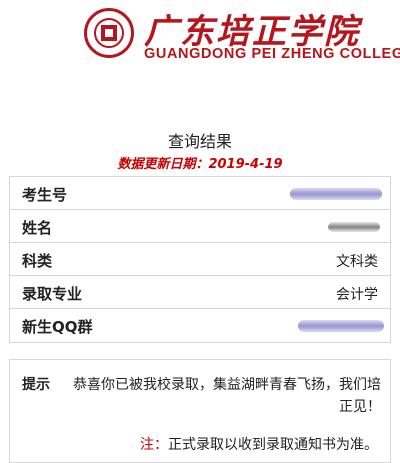 The image size is (400, 463). Describe the element at coordinates (200, 226) in the screenshot. I see `row-name: 姓名` at that location.